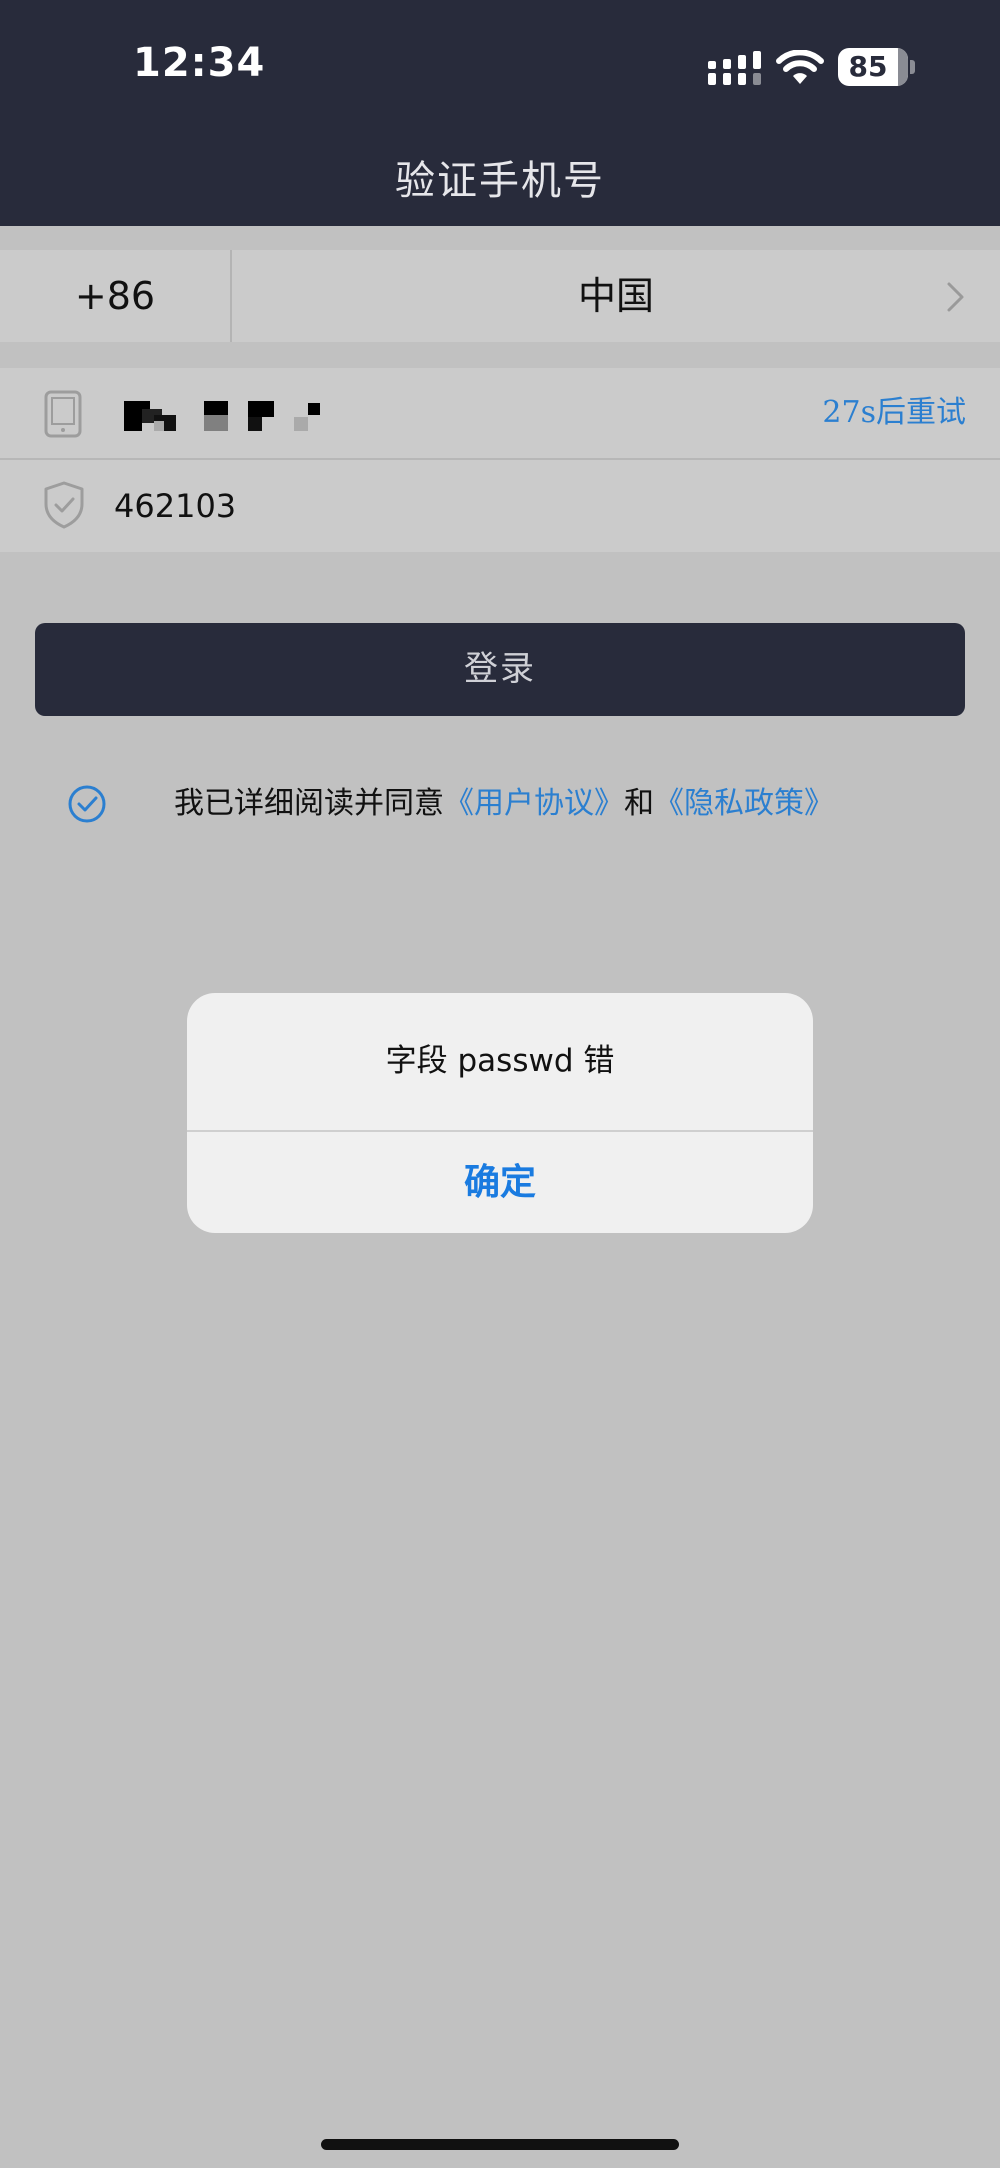 This screenshot has height=2168, width=1000. Describe the element at coordinates (534, 803) in the screenshot. I see `user-agreement-link: 《用户协议》` at that location.